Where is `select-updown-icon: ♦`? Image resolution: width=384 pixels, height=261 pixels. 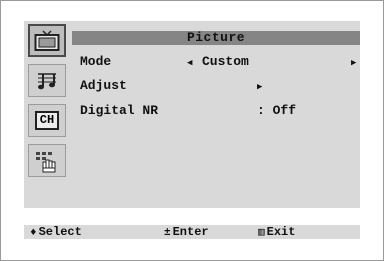
select-updown-icon: ♦ is located at coordinates (33, 233).